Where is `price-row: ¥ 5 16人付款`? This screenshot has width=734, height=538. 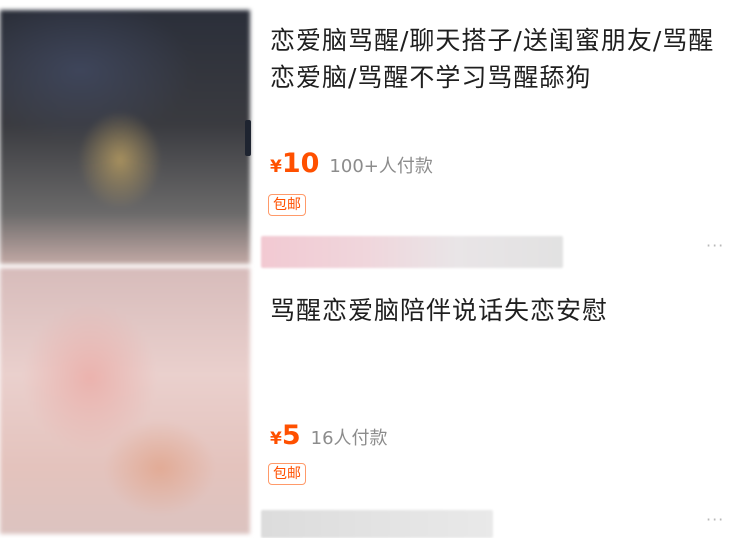 price-row: ¥ 5 16人付款 is located at coordinates (329, 435).